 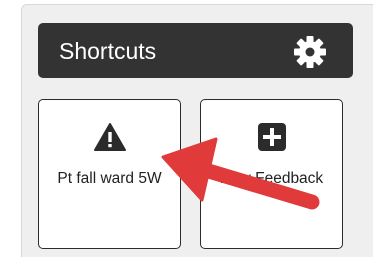 I want to click on shortcut-label: Pt fall ward 5W, so click(x=109, y=178).